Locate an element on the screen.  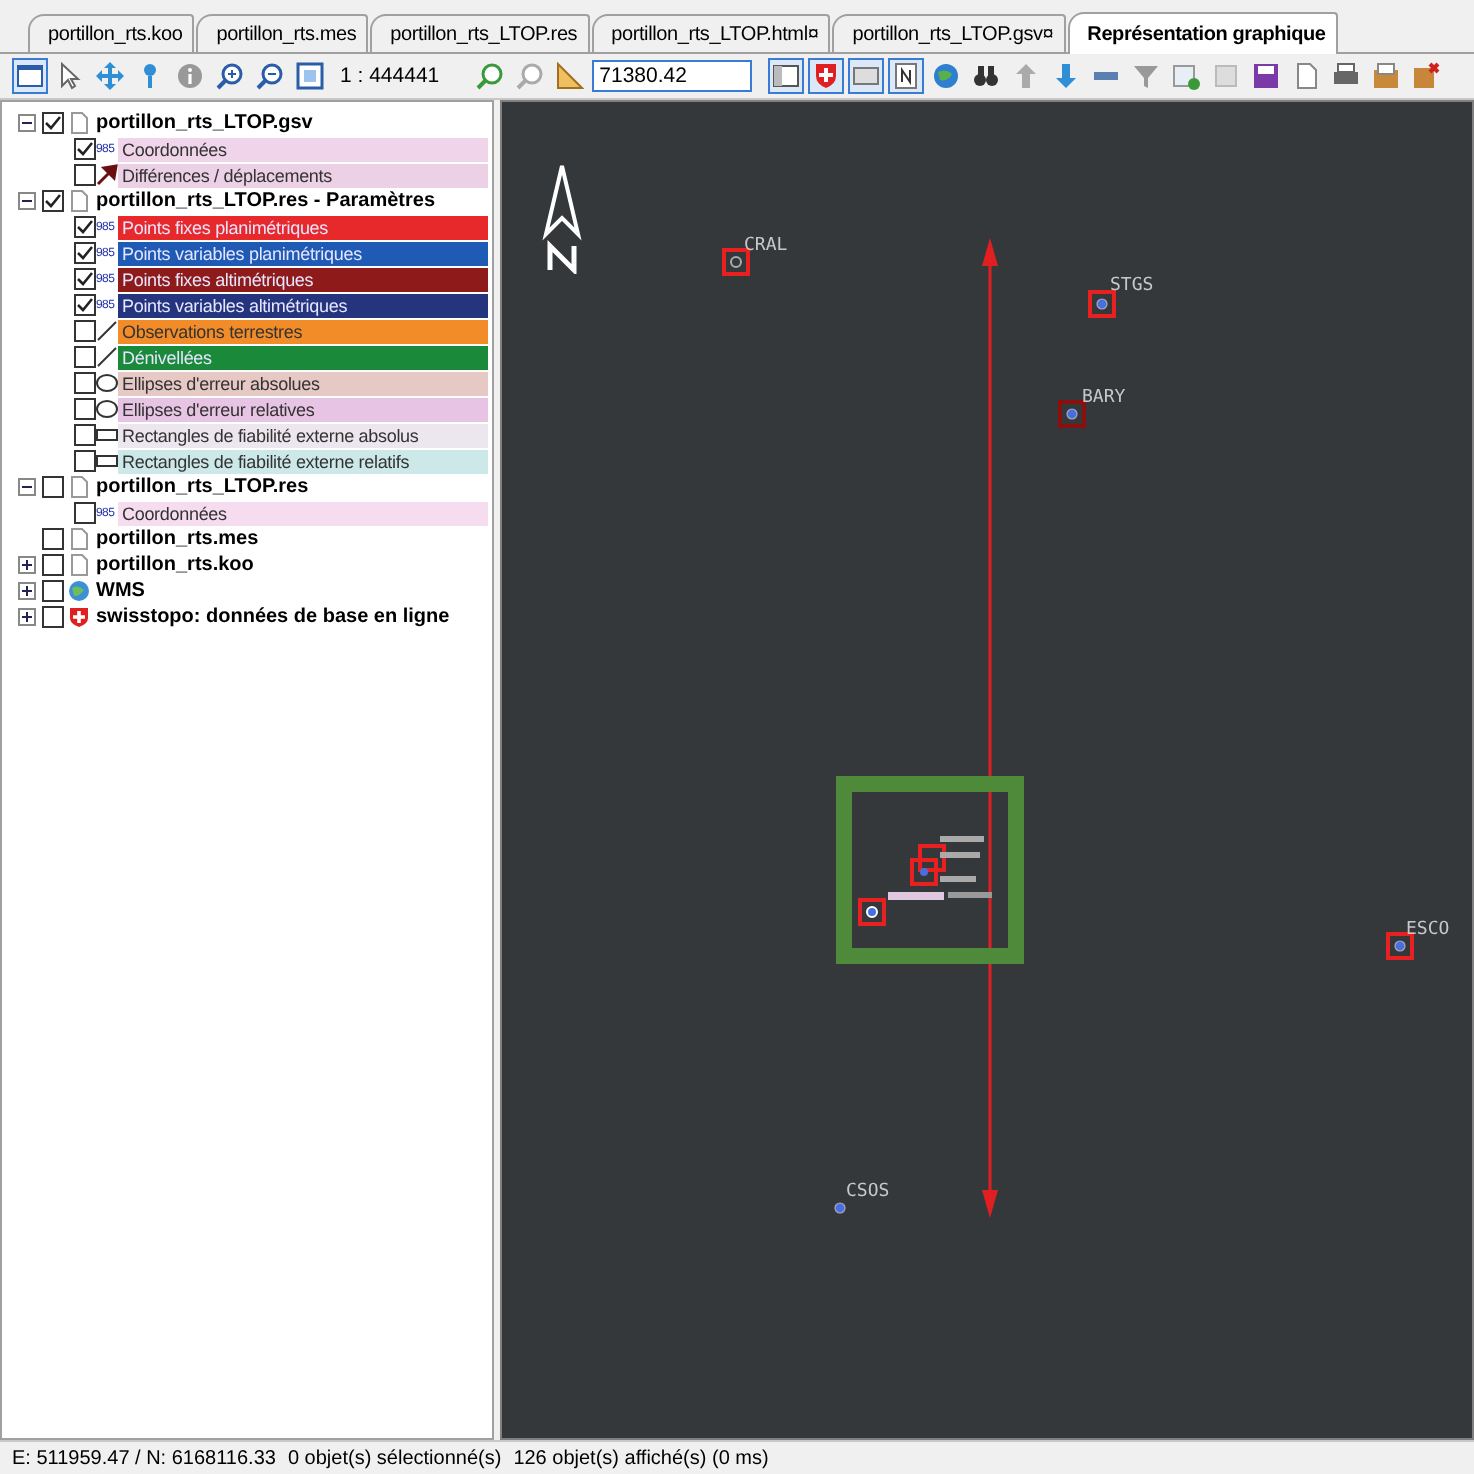
window-icon is located at coordinates (30, 76).